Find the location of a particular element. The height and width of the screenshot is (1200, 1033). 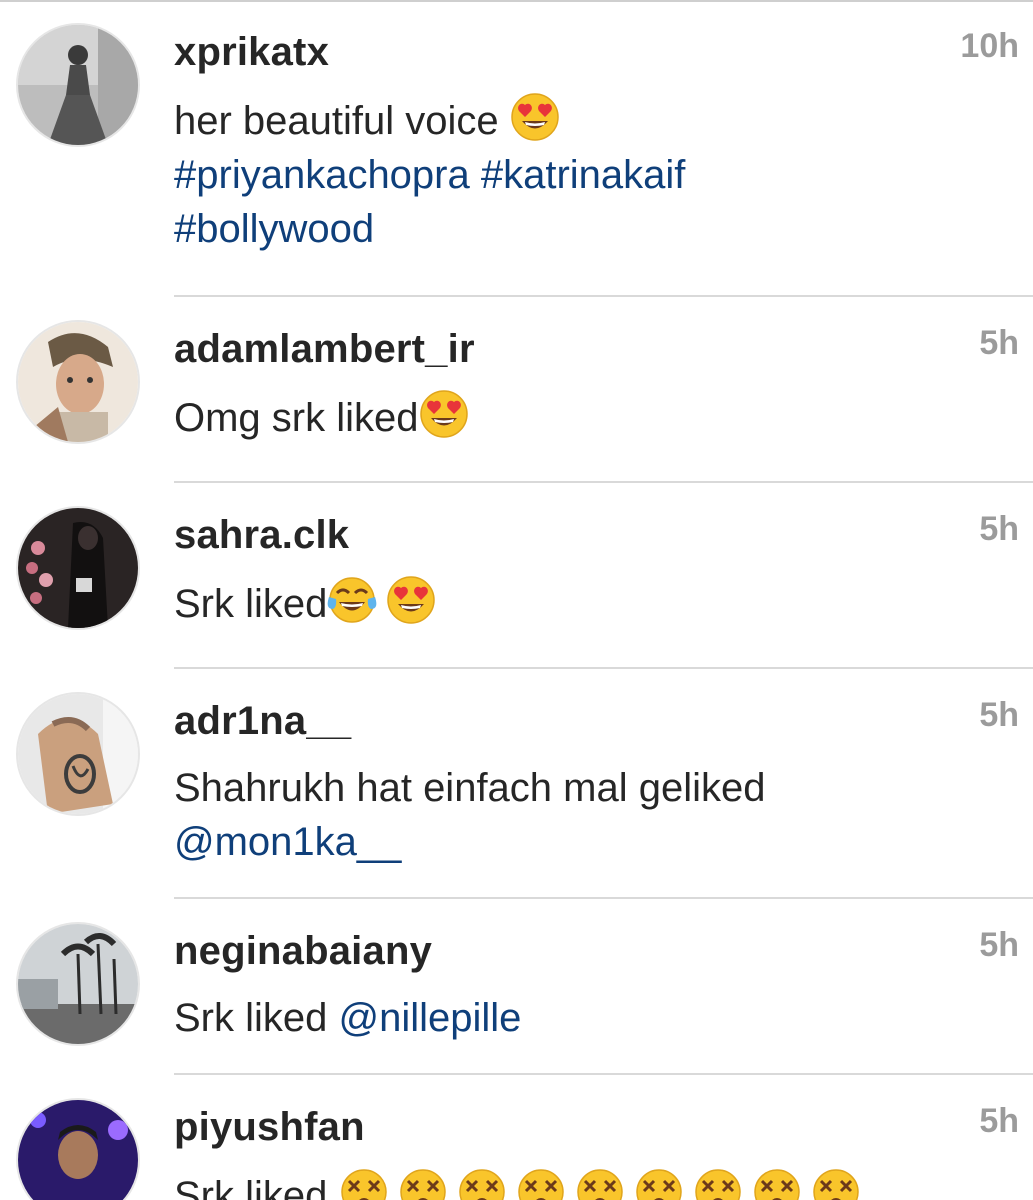

comment-username: adr1na__ is located at coordinates (262, 721).